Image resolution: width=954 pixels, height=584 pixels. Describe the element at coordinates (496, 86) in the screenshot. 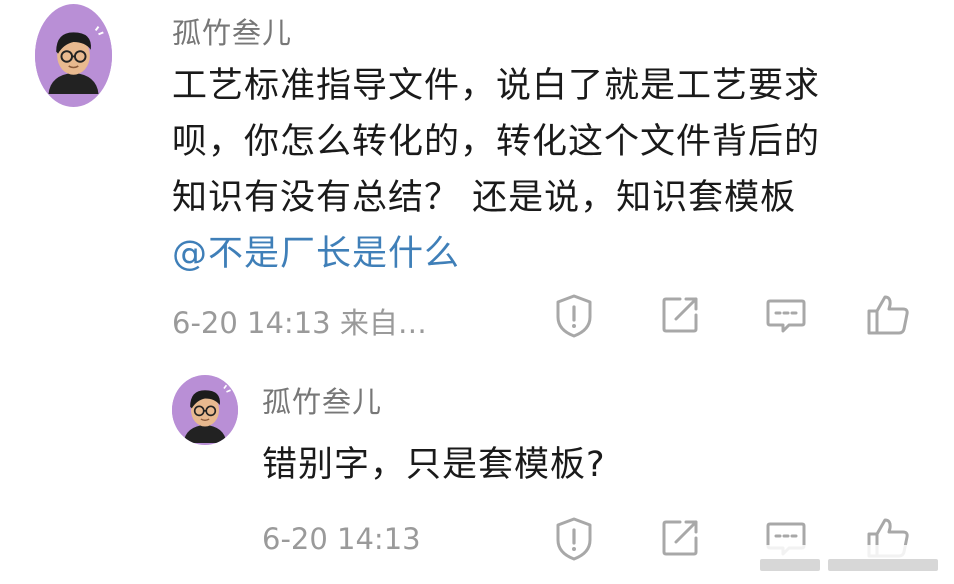

I see `comment-line: 工艺标准指导文件，说白了就是工艺要求` at that location.